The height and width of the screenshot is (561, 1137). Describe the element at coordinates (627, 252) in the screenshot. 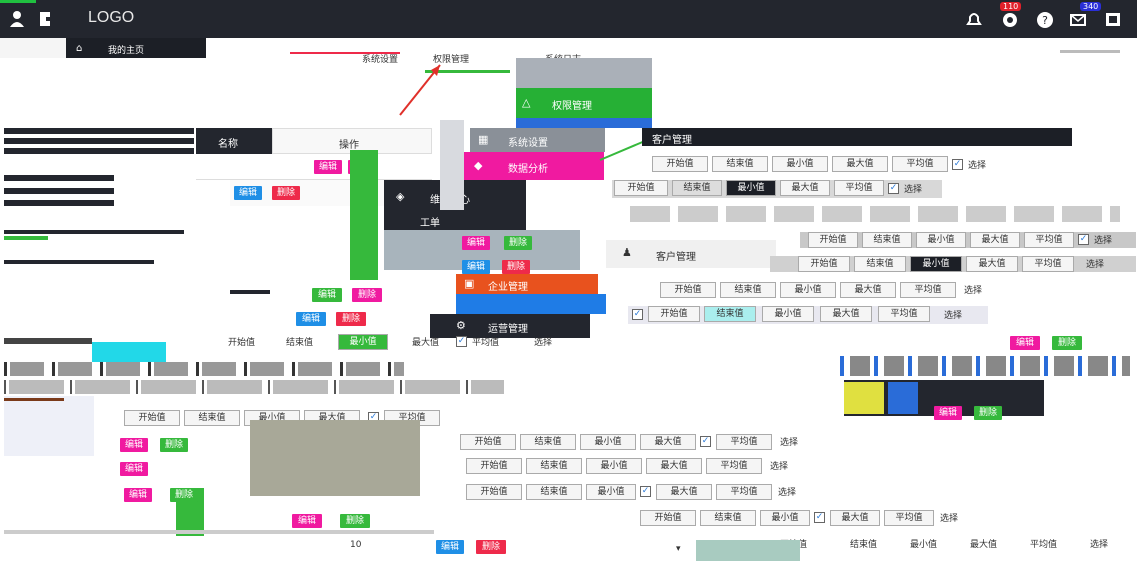

I see `user-icon: ♟` at that location.